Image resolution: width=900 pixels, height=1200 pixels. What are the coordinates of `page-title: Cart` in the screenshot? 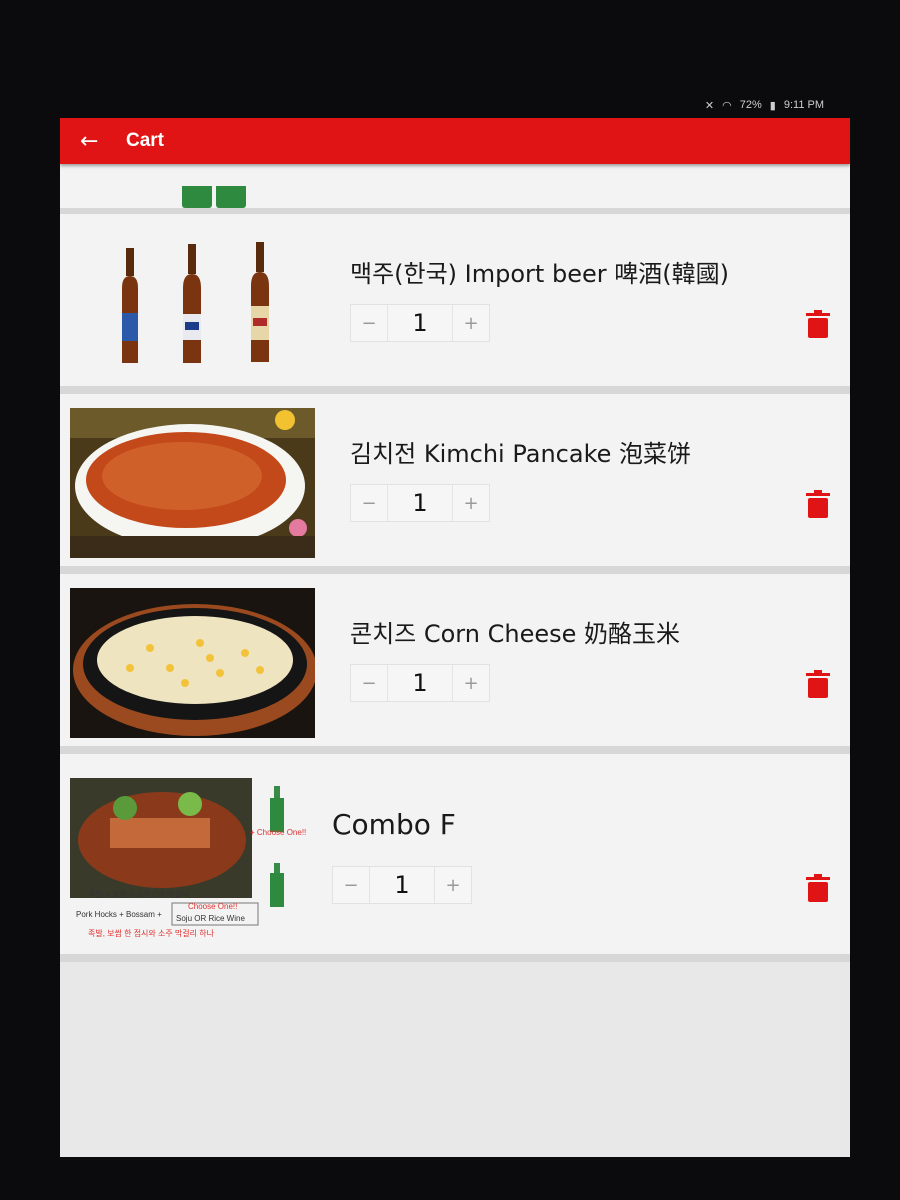 It's located at (145, 140).